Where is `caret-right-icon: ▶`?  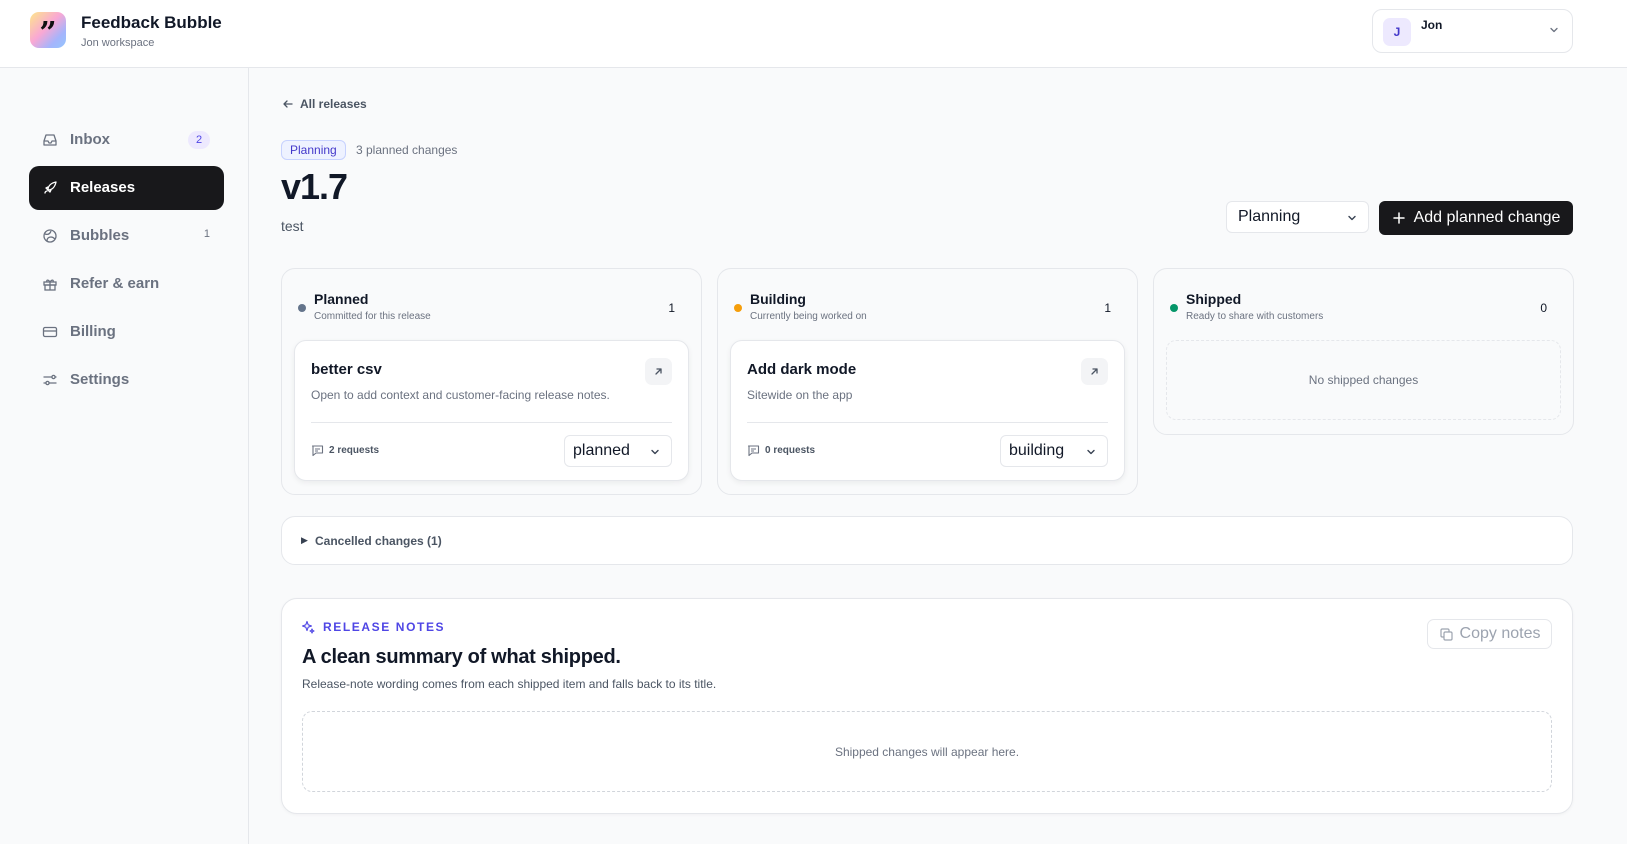 caret-right-icon: ▶ is located at coordinates (304, 540).